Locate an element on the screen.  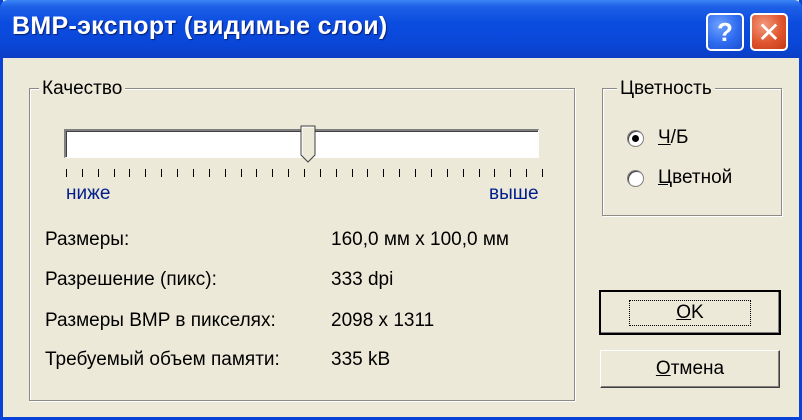
radio-bw: Ч/Б is located at coordinates (657, 138).